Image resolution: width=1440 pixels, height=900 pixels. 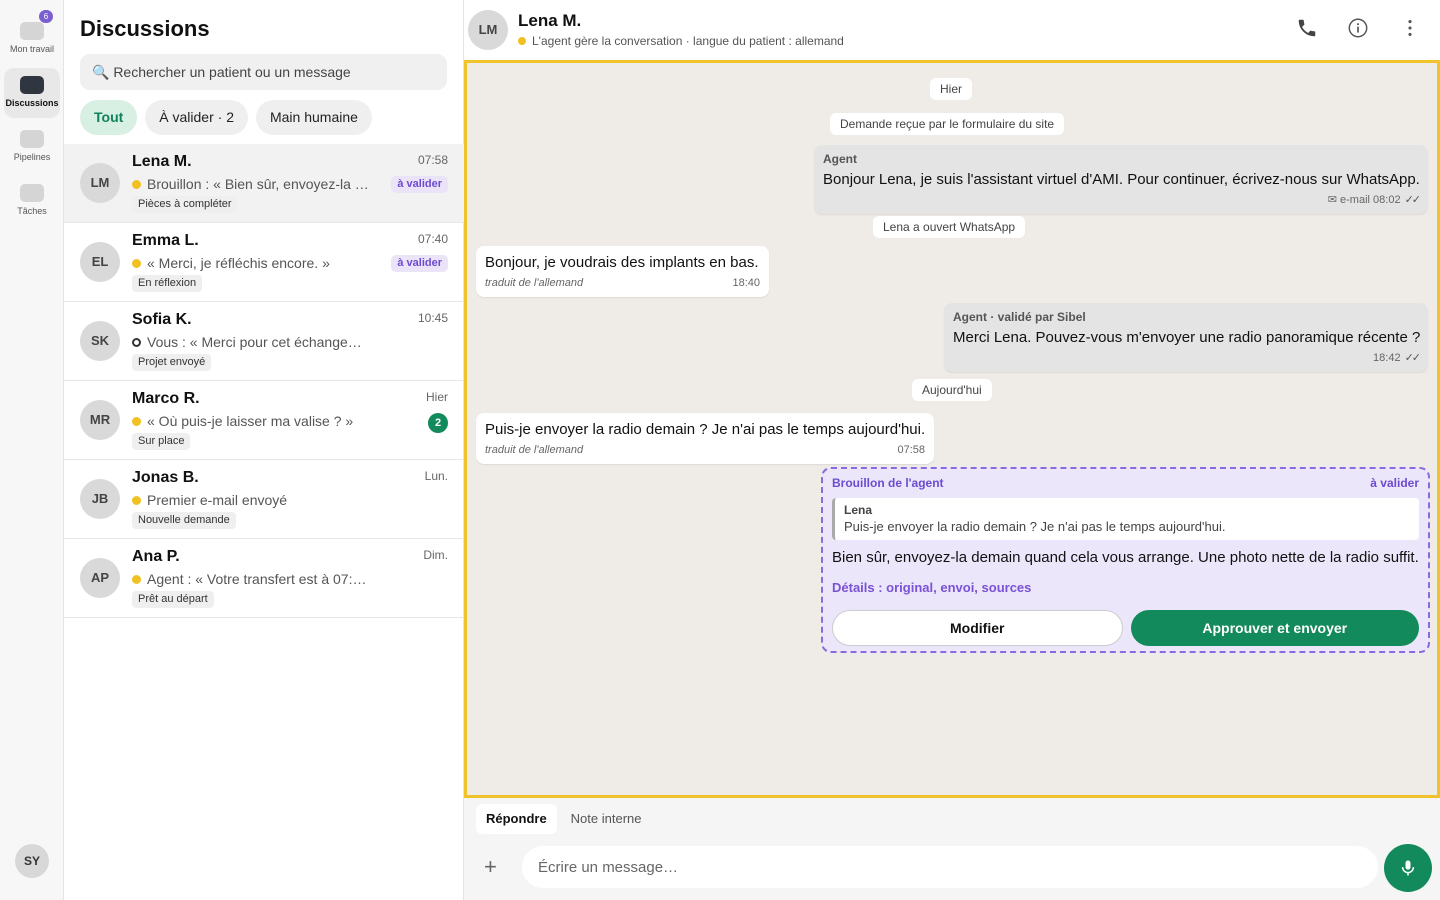 I want to click on filter-all: Tout, so click(x=109, y=117).